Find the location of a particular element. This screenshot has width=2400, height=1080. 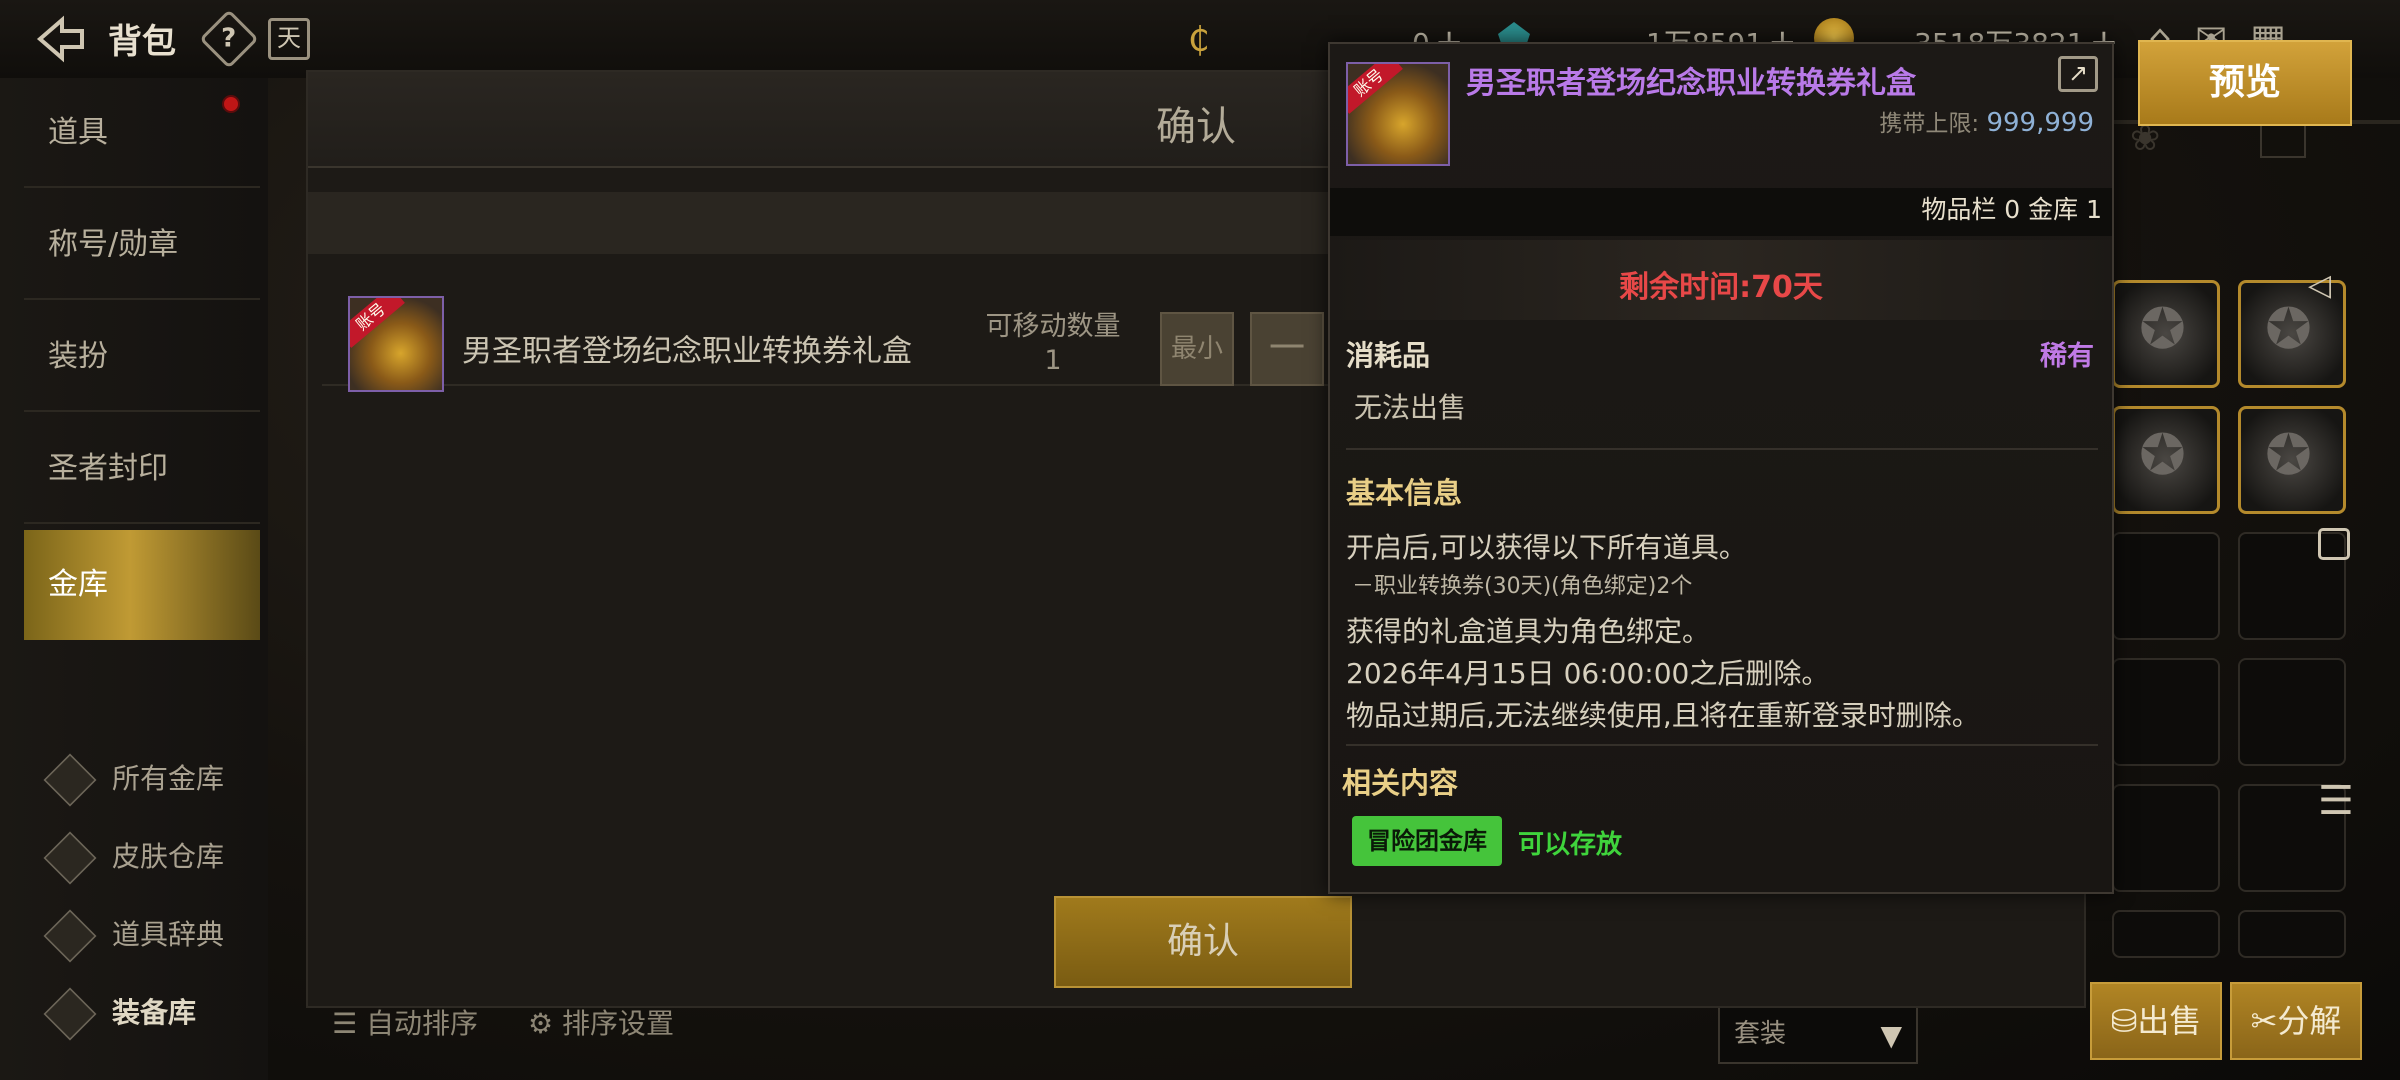

basic-info-line: 开启后,可以获得以下所有道具。 is located at coordinates (1546, 547).